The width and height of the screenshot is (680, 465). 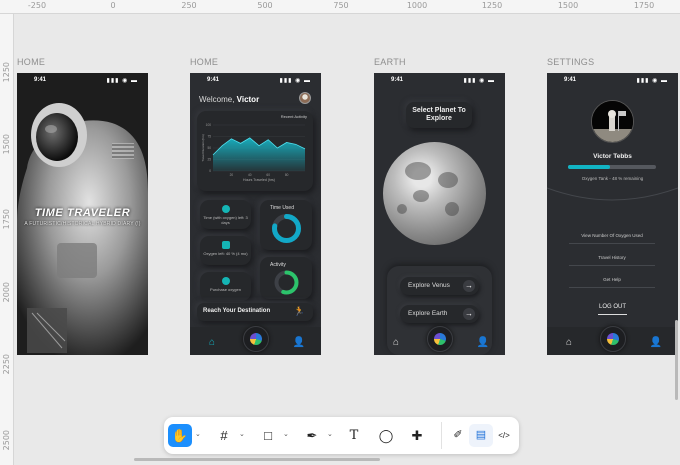 I want to click on profile-name: Victor Tebbs, so click(x=612, y=156).